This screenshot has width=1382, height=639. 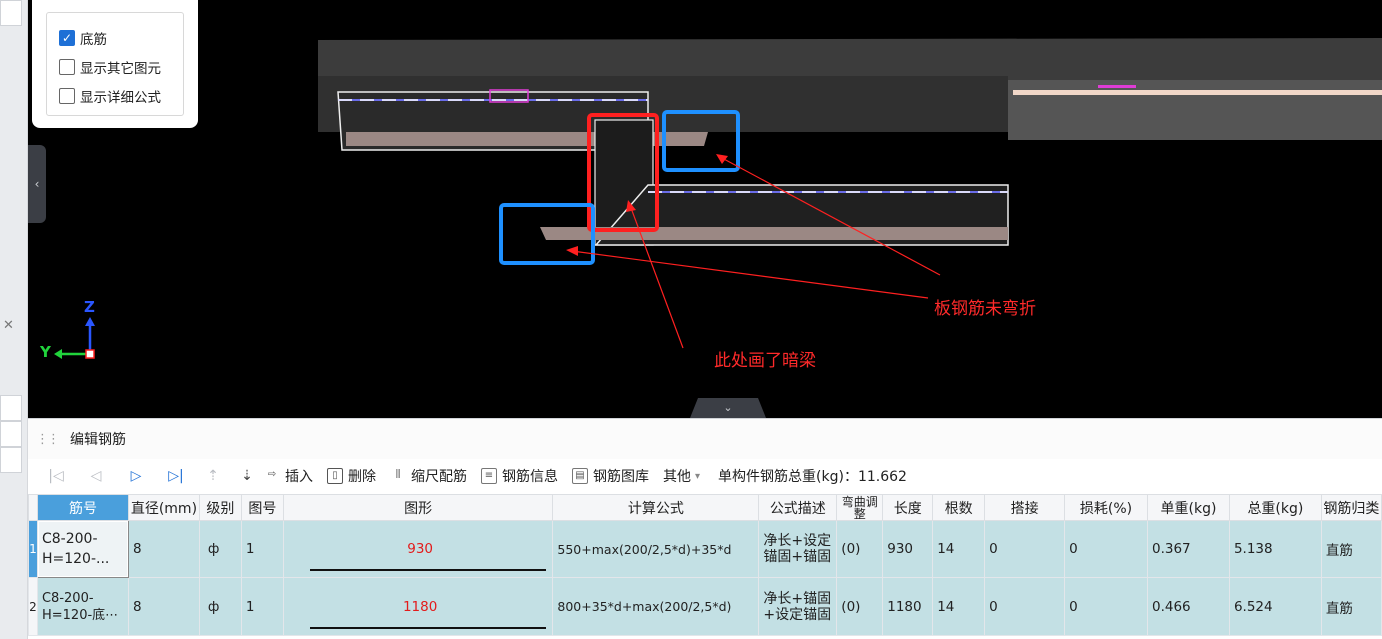 What do you see at coordinates (176, 476) in the screenshot?
I see `last-record-icon: ▷|` at bounding box center [176, 476].